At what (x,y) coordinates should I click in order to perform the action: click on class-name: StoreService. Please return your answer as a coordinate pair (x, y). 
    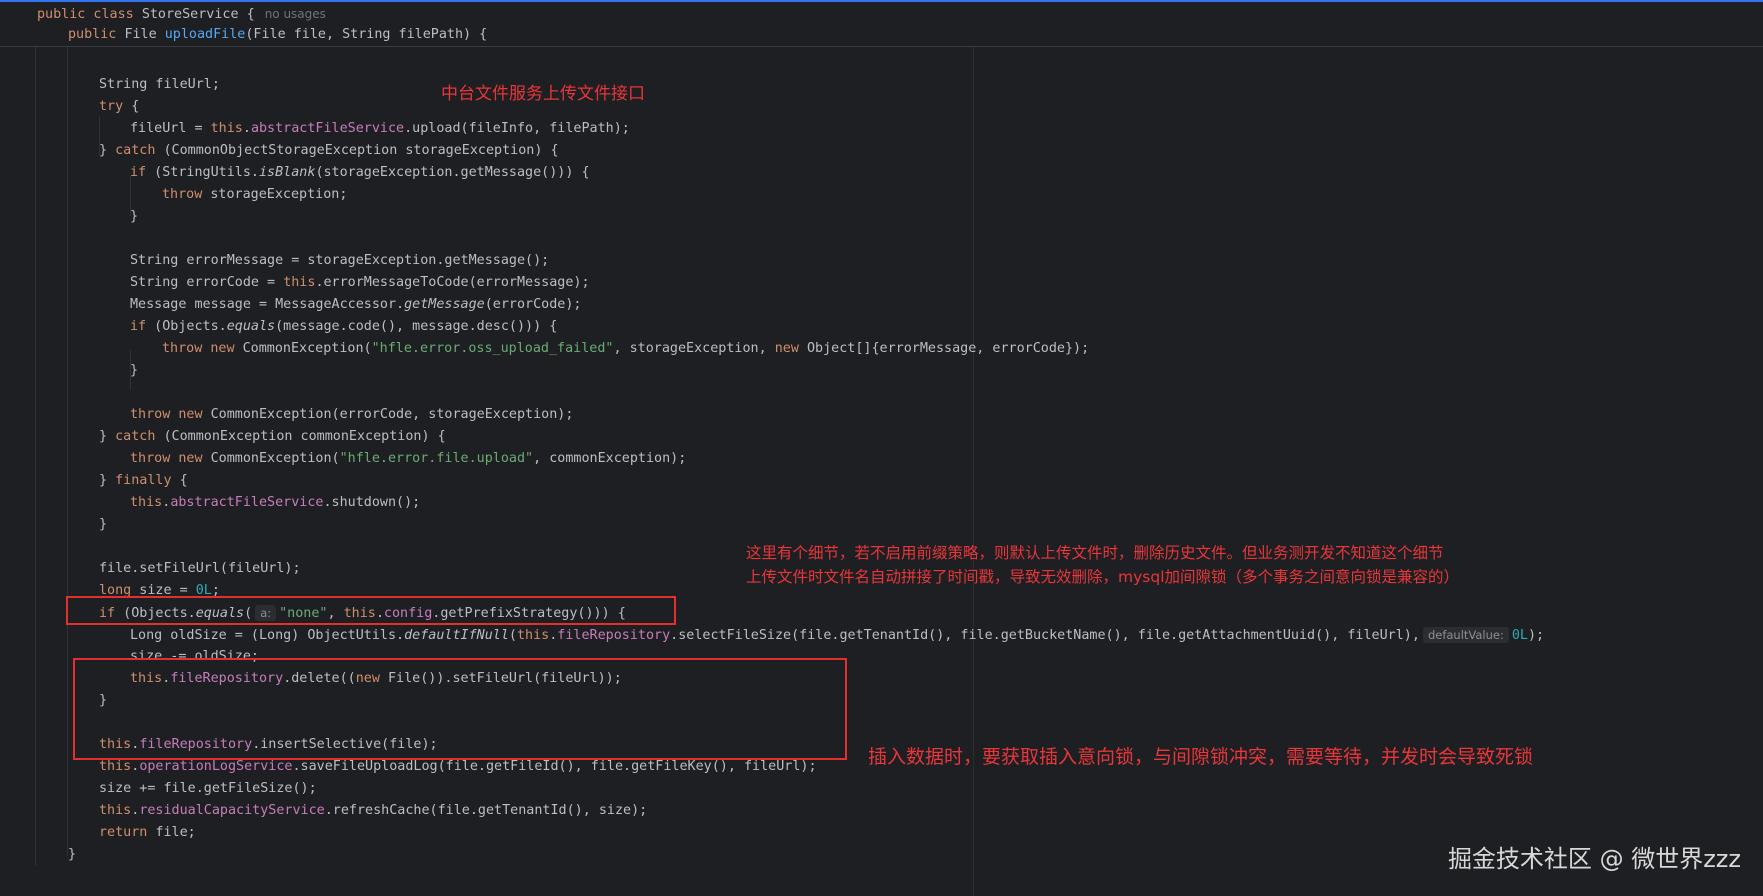
    Looking at the image, I should click on (190, 14).